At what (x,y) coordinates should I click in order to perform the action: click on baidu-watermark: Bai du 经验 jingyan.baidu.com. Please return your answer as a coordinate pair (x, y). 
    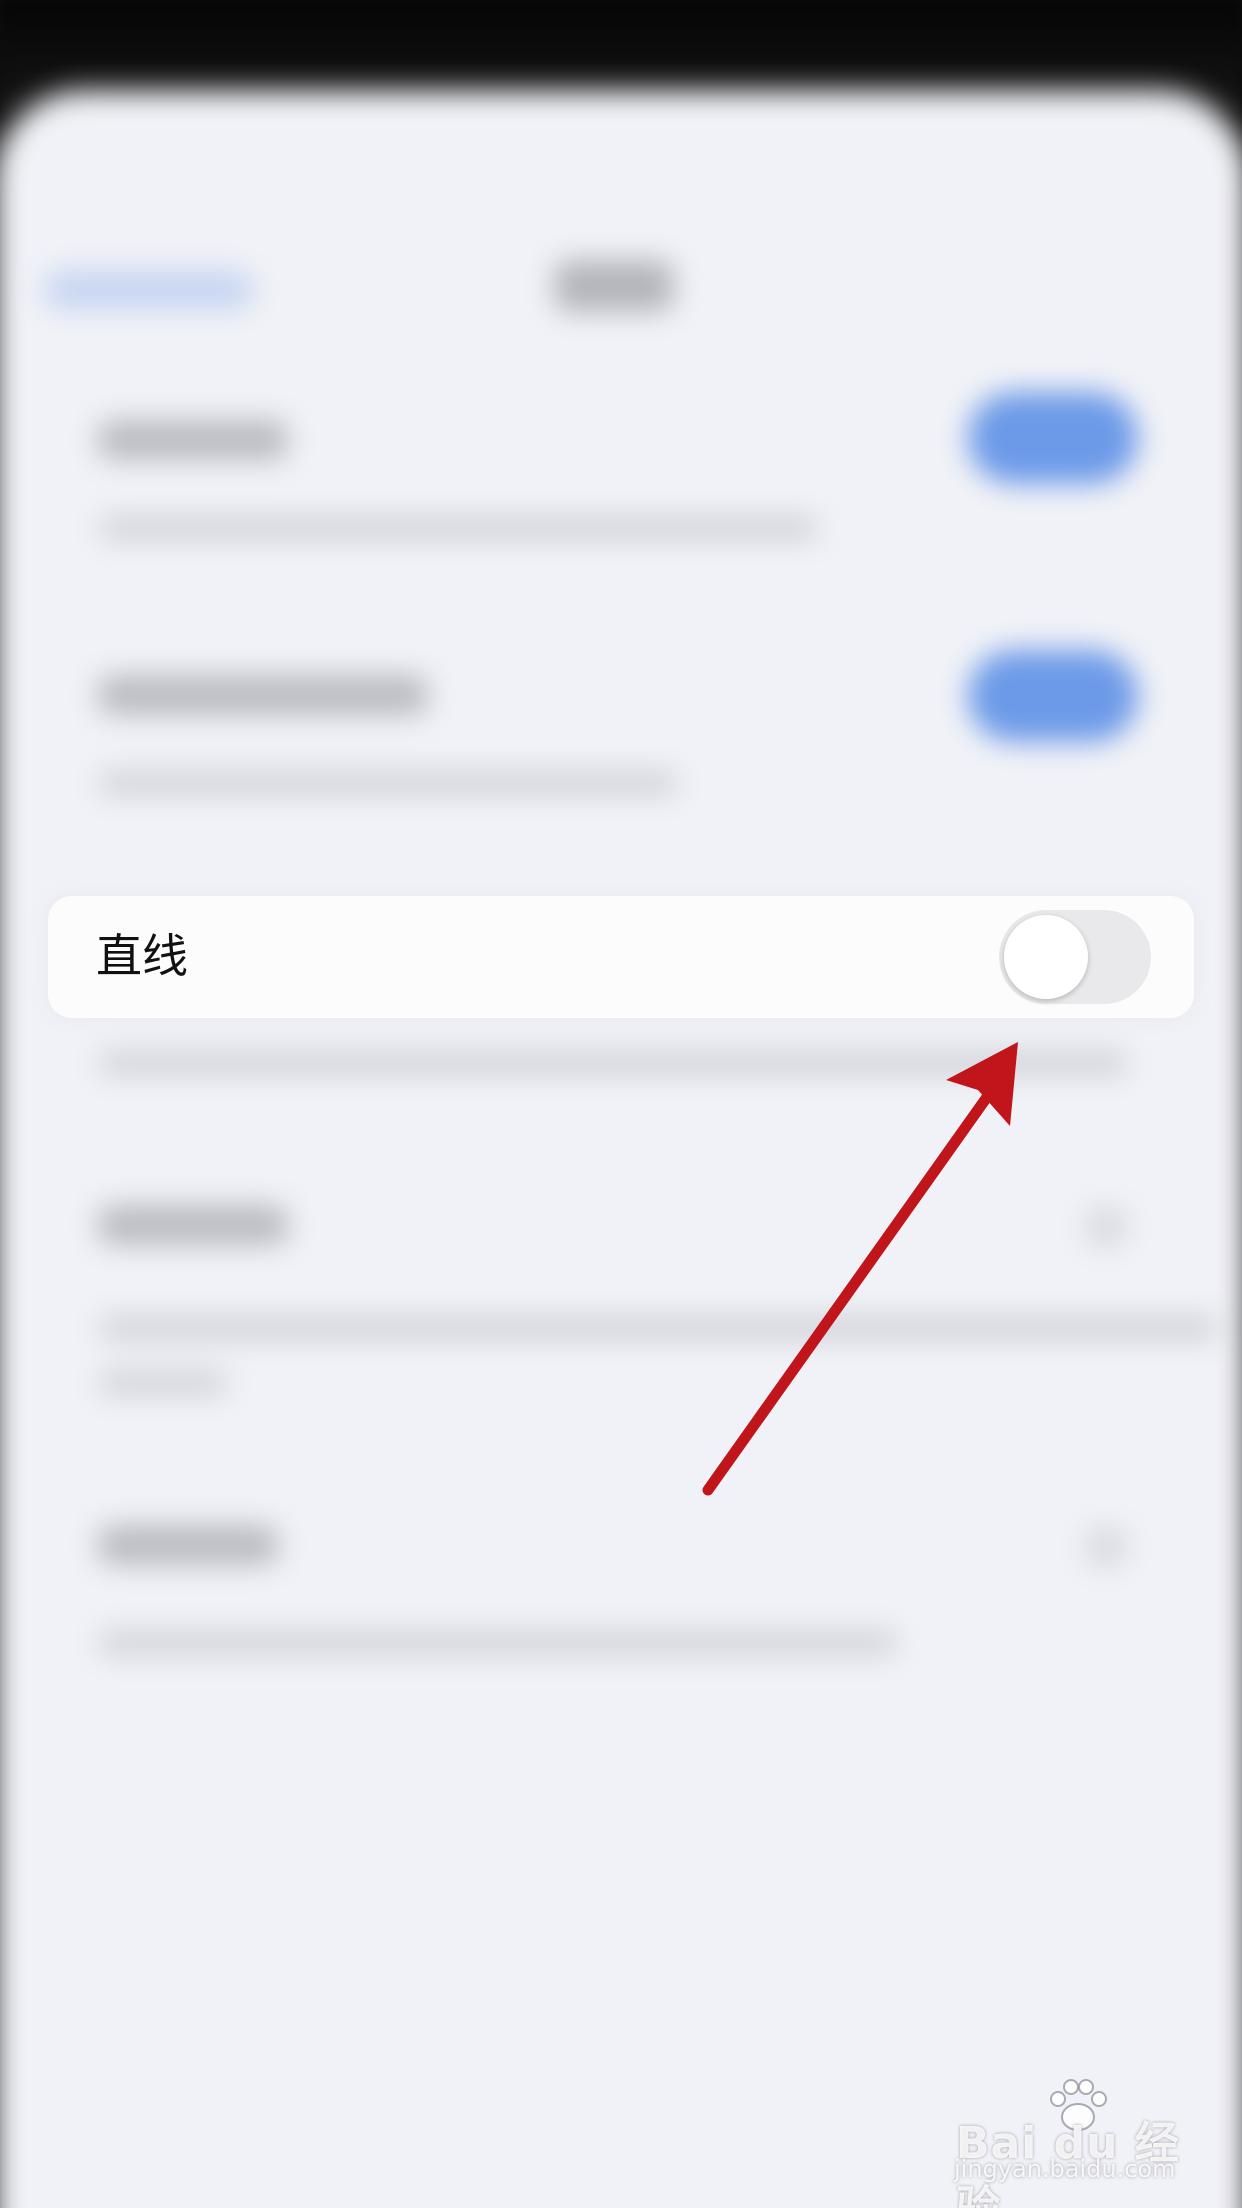
    Looking at the image, I should click on (1080, 2141).